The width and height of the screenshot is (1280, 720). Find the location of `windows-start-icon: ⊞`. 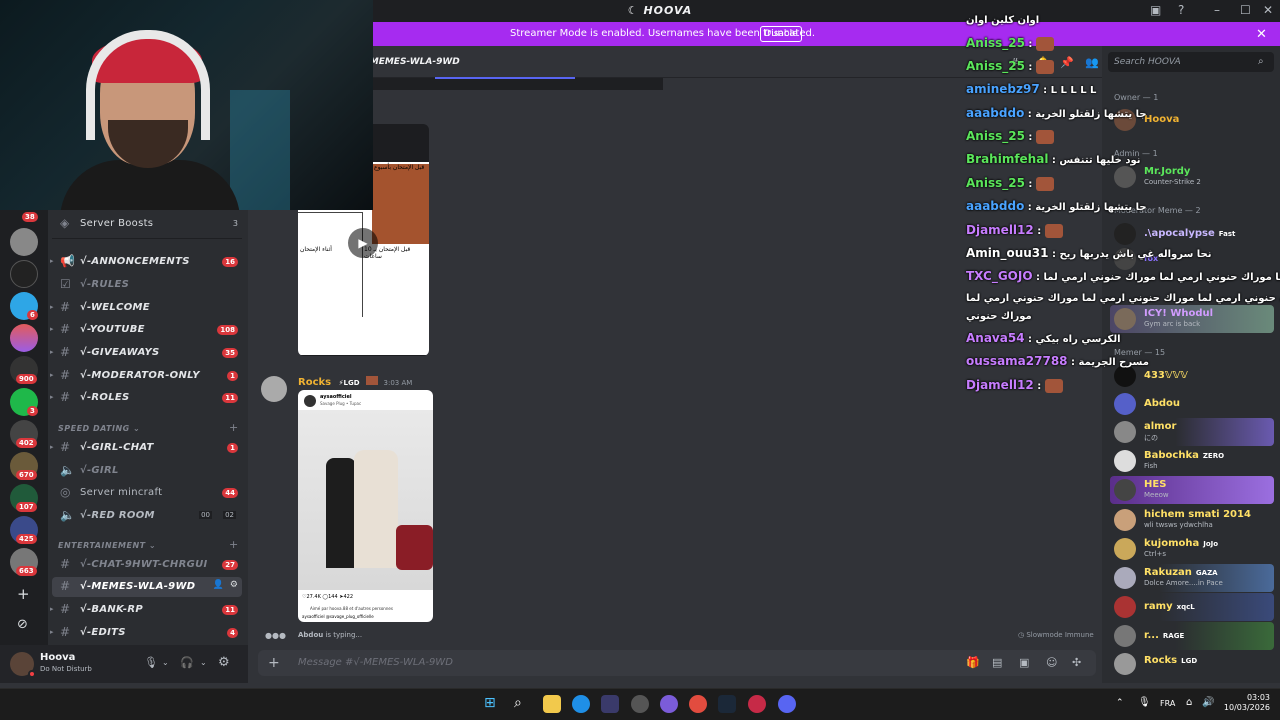

windows-start-icon: ⊞ is located at coordinates (493, 704).